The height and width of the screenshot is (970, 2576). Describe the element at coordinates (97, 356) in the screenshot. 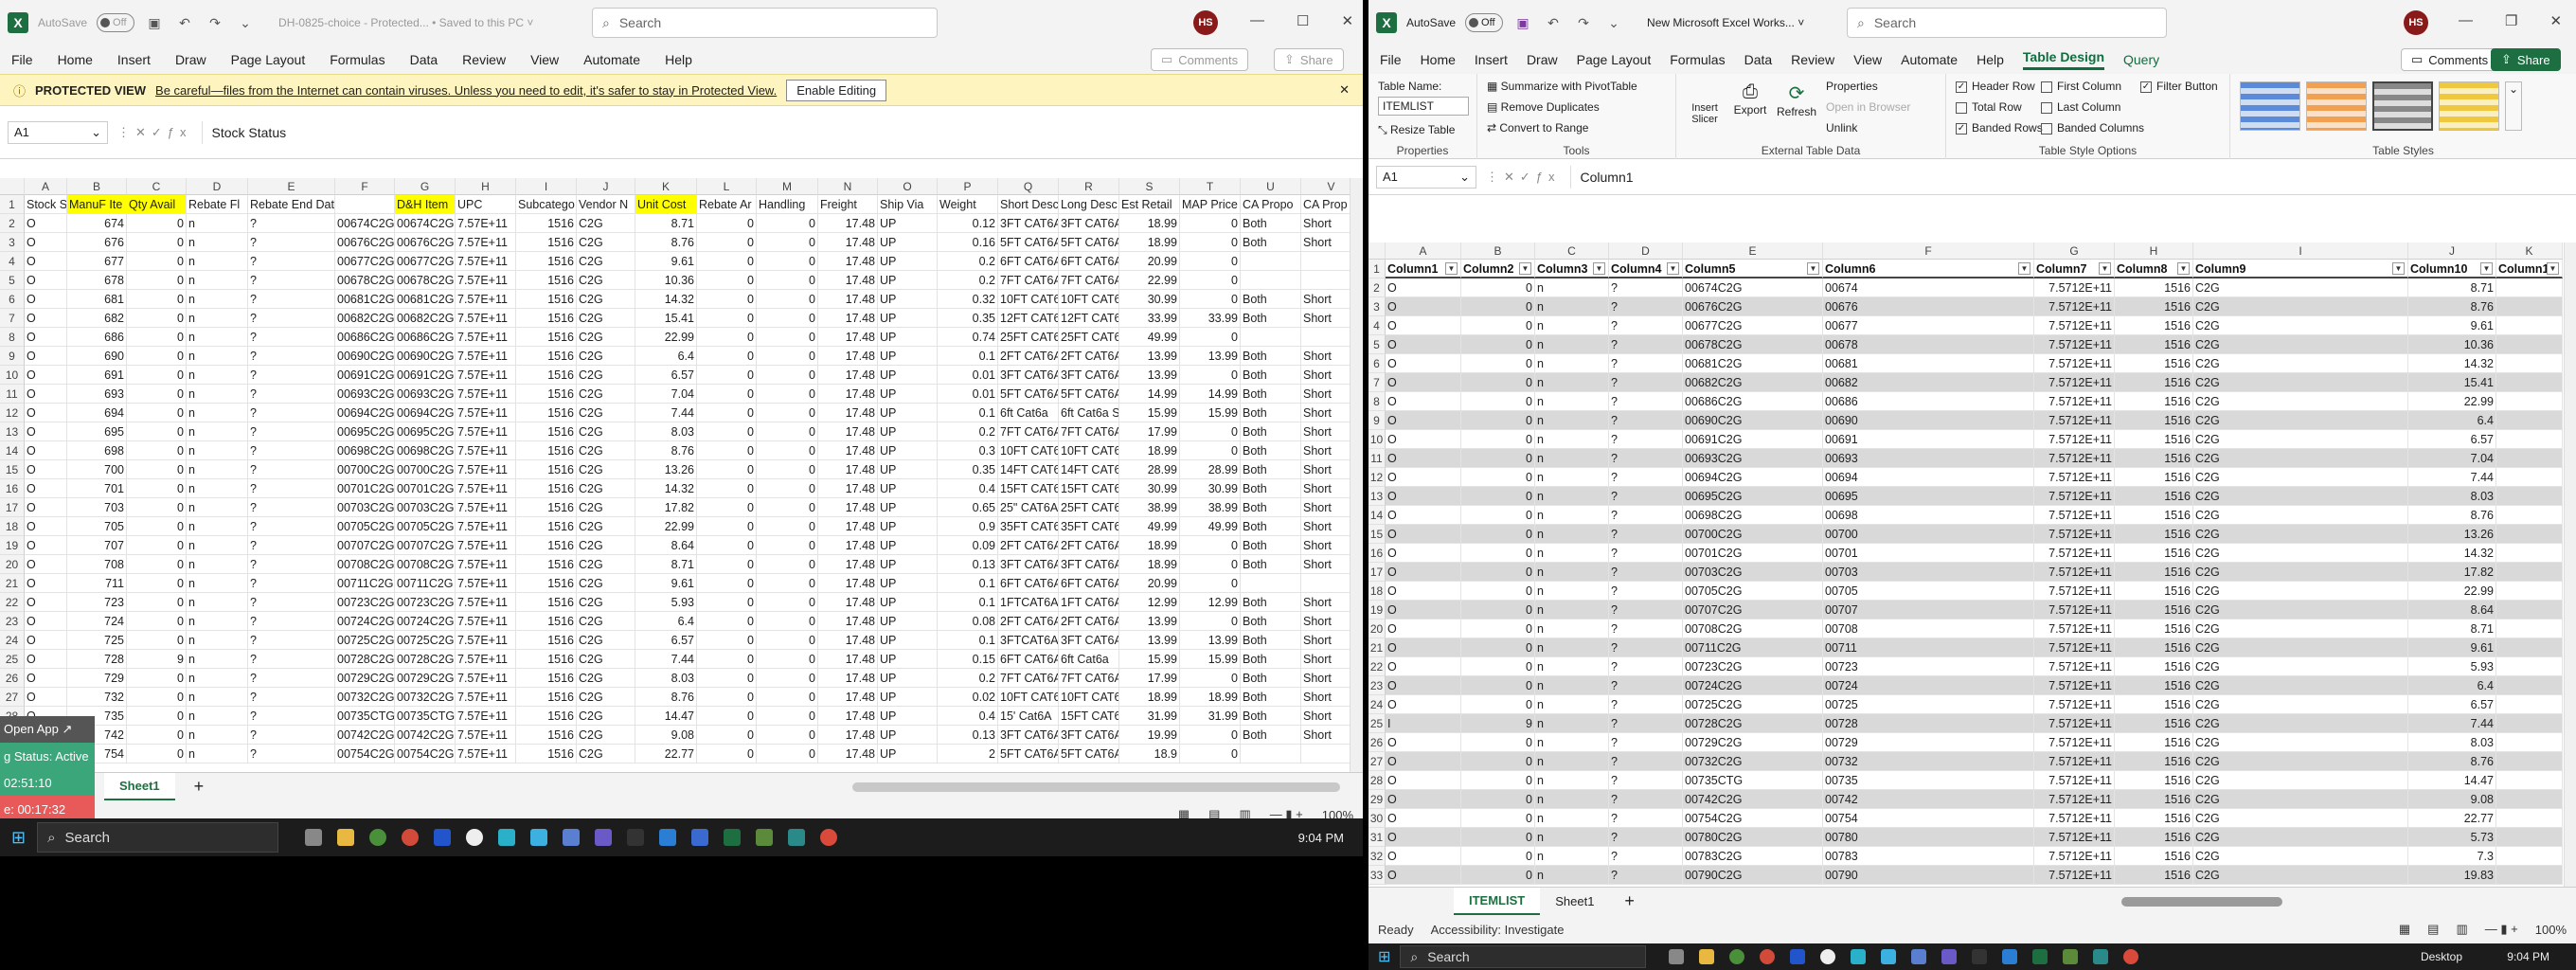

I see `table-cell: 690` at that location.